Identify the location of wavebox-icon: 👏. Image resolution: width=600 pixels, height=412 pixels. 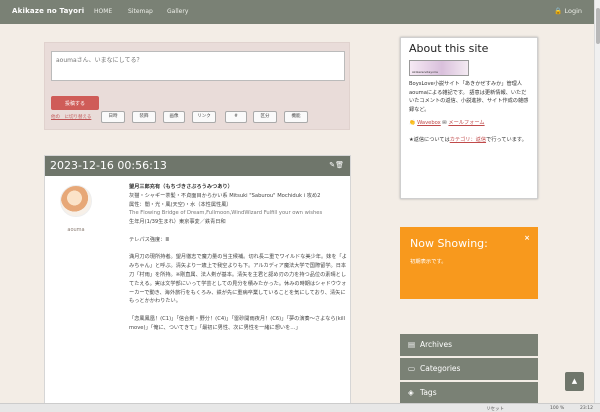
(412, 123).